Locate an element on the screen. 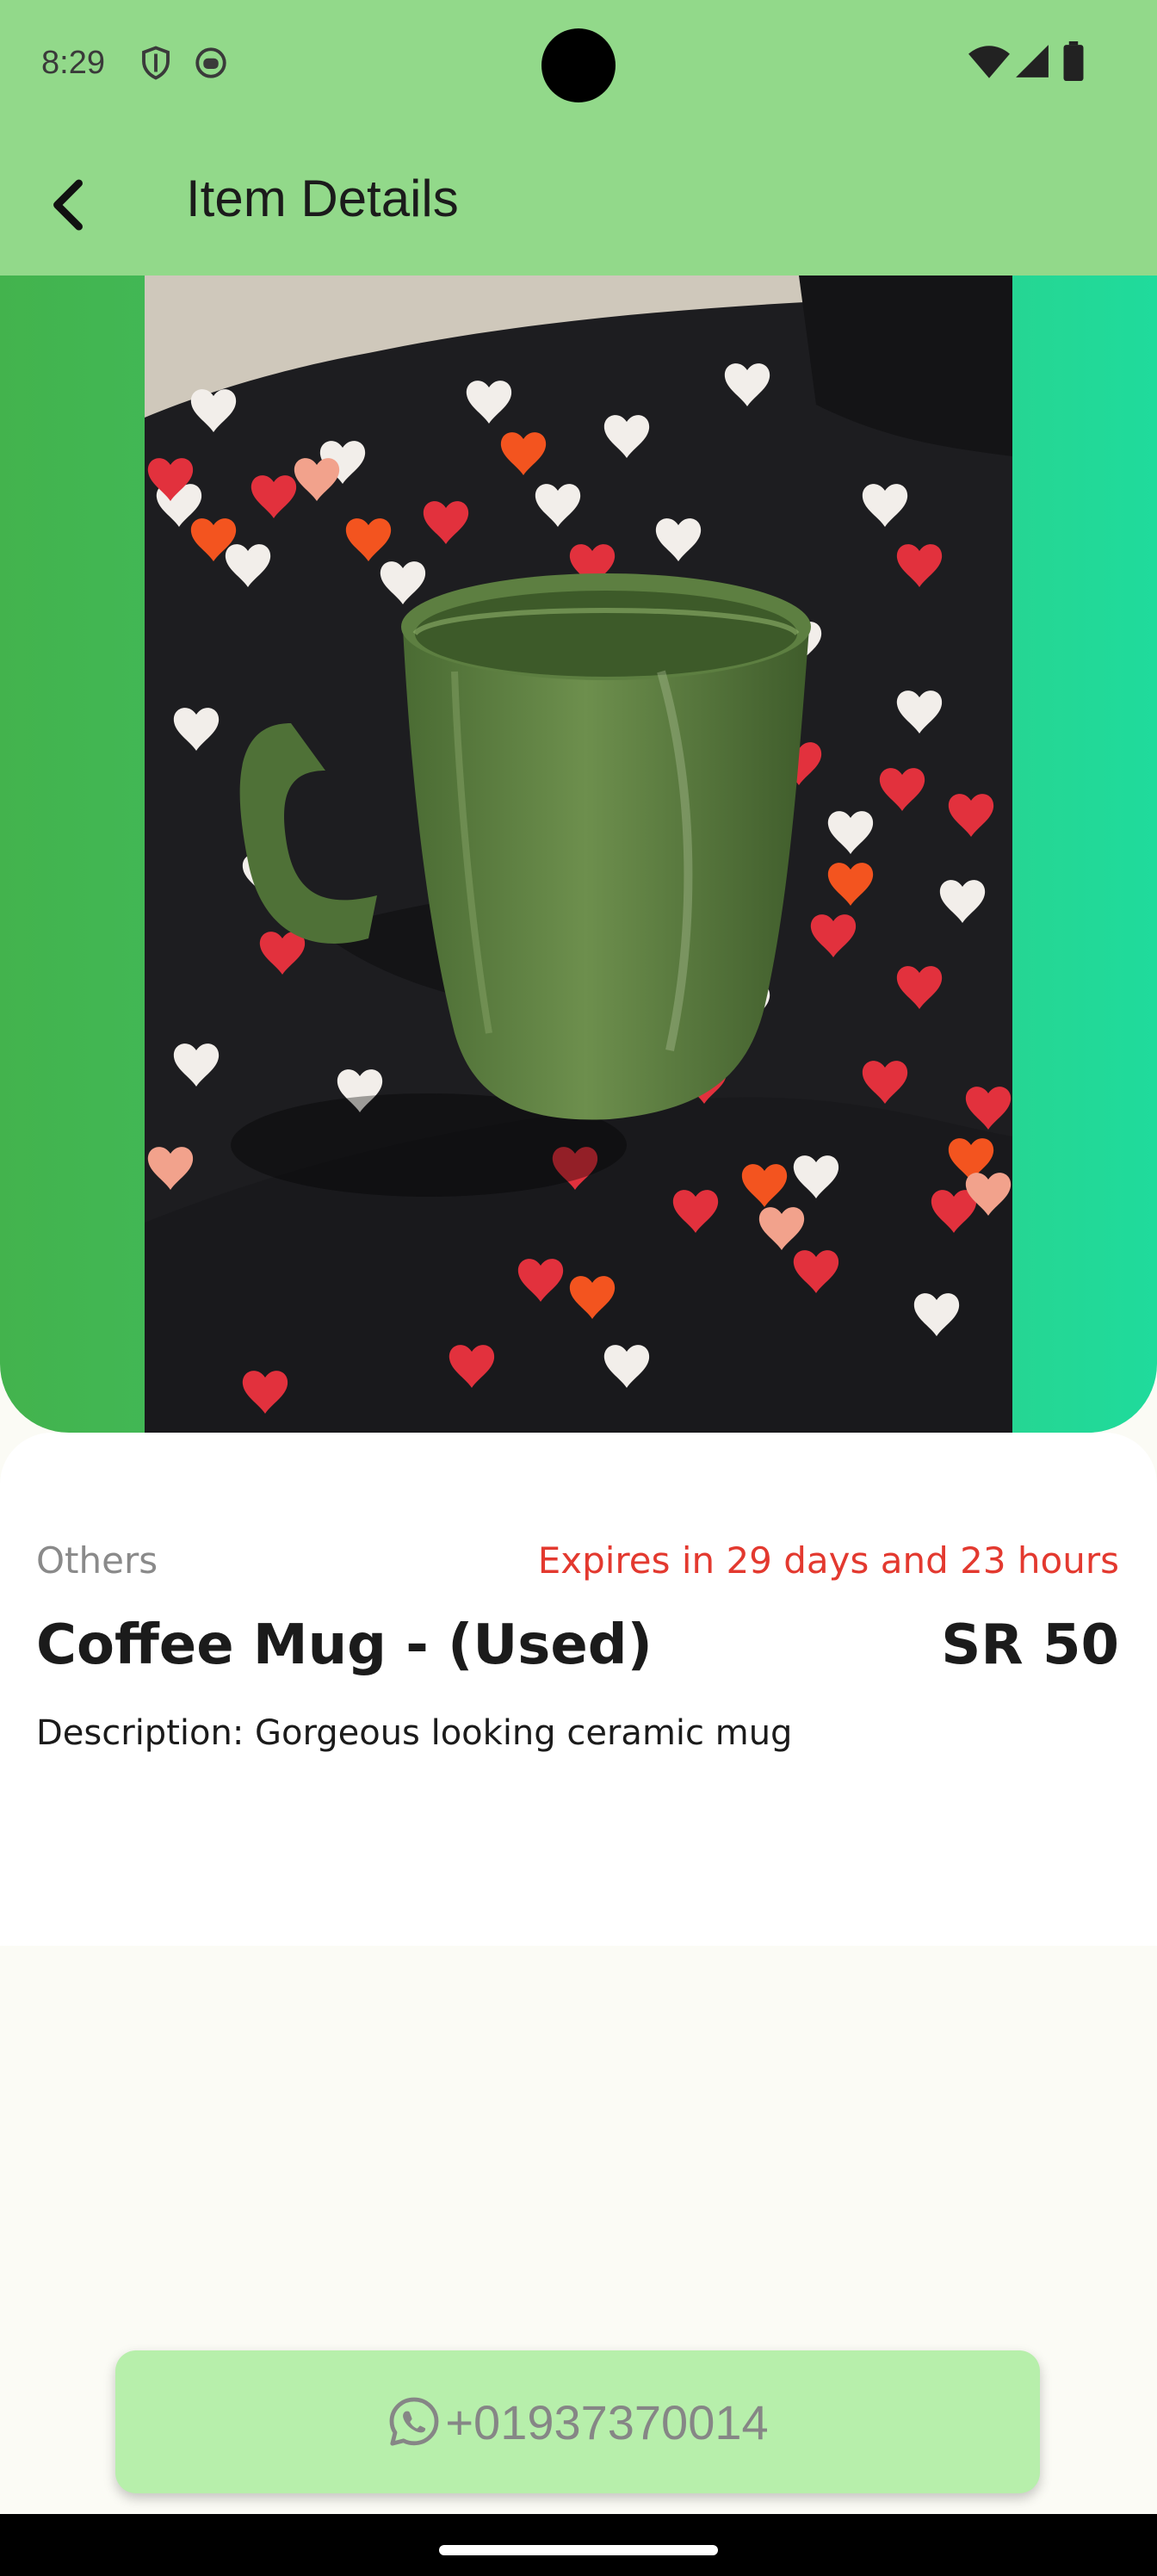 The width and height of the screenshot is (1157, 2576). chevron-left-icon is located at coordinates (68, 205).